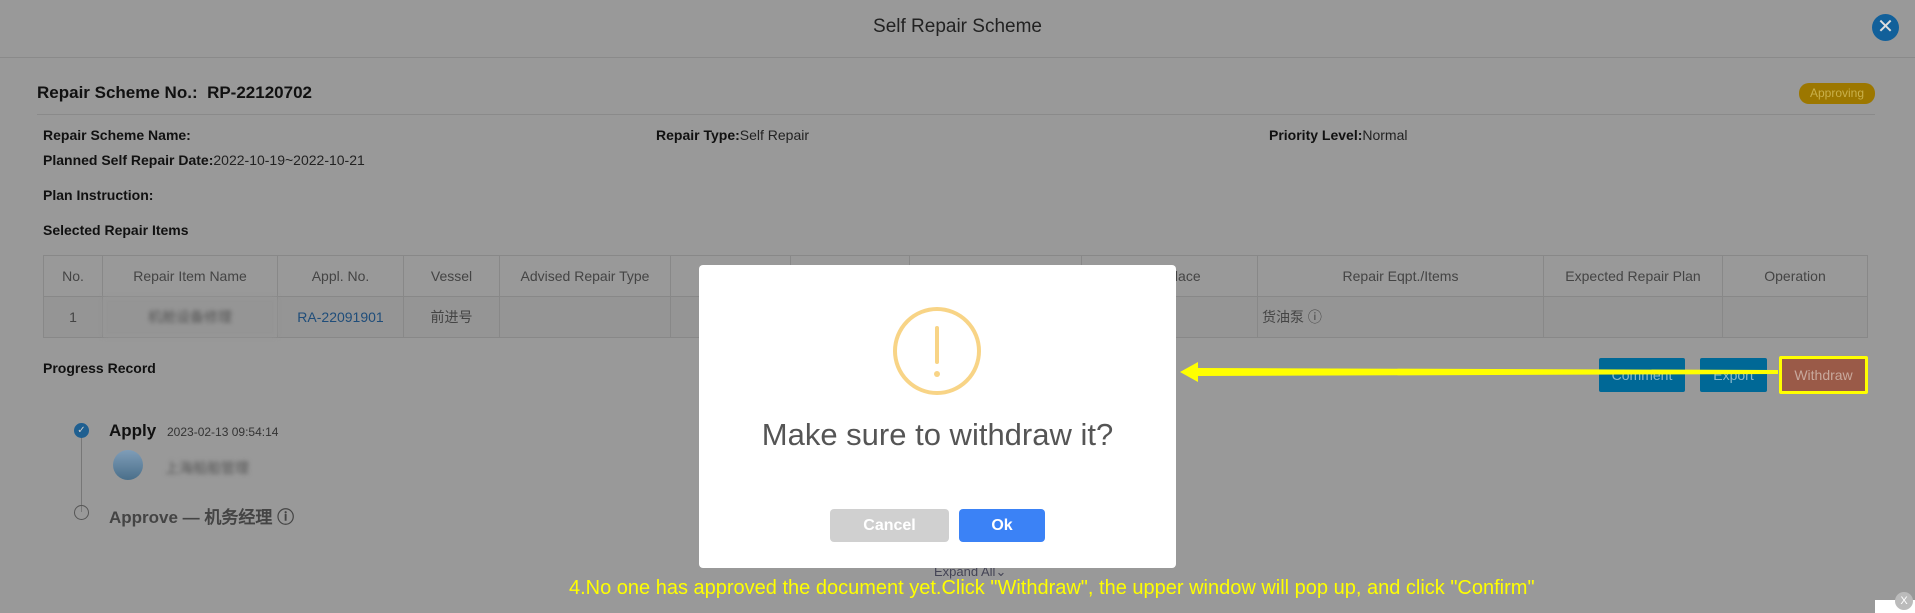  Describe the element at coordinates (733, 135) in the screenshot. I see `repair-type: Repair Type:Self Repair` at that location.